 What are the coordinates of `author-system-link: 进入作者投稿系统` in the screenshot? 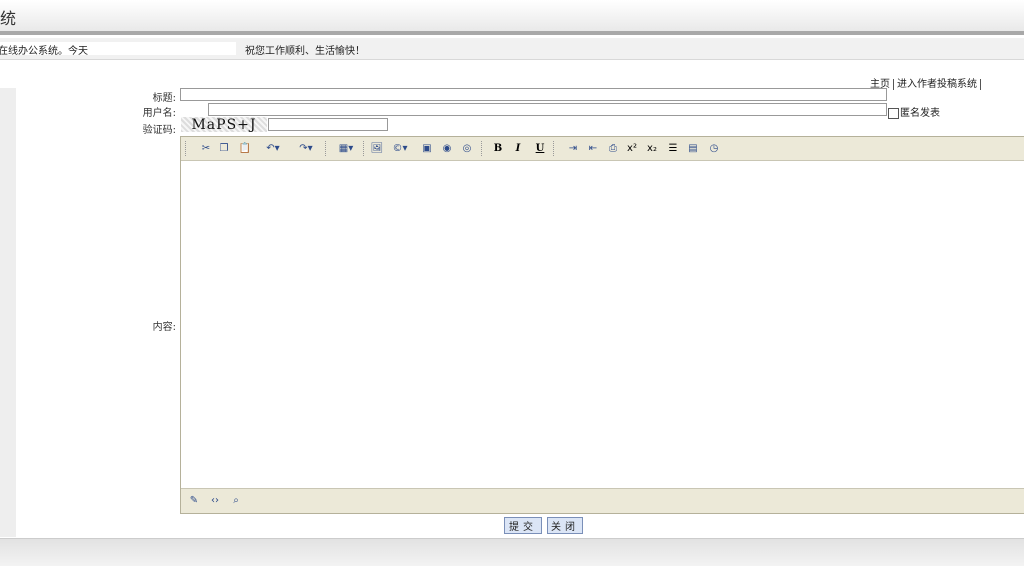 It's located at (937, 82).